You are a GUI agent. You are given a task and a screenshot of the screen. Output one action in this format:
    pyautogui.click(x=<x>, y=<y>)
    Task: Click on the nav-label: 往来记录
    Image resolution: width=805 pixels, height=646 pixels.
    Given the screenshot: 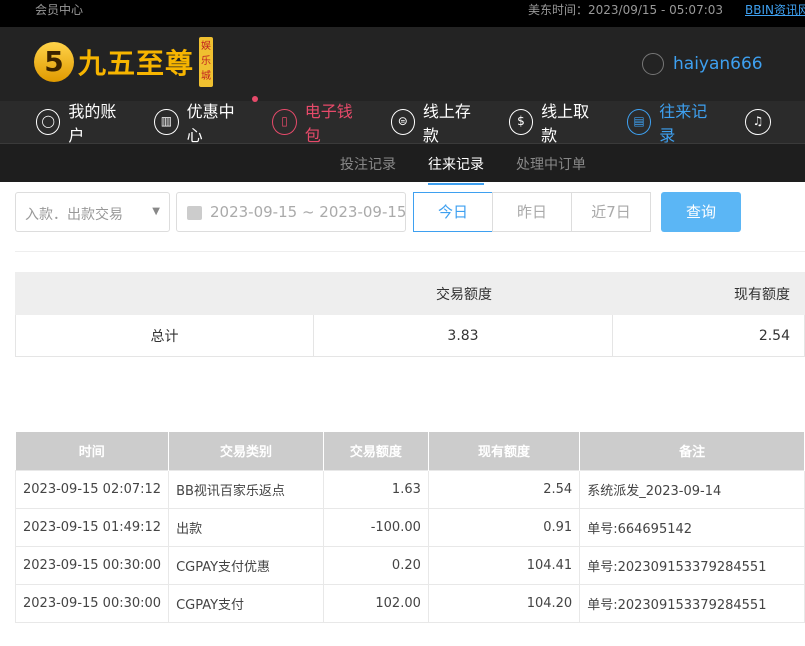 What is the action you would take?
    pyautogui.click(x=683, y=123)
    